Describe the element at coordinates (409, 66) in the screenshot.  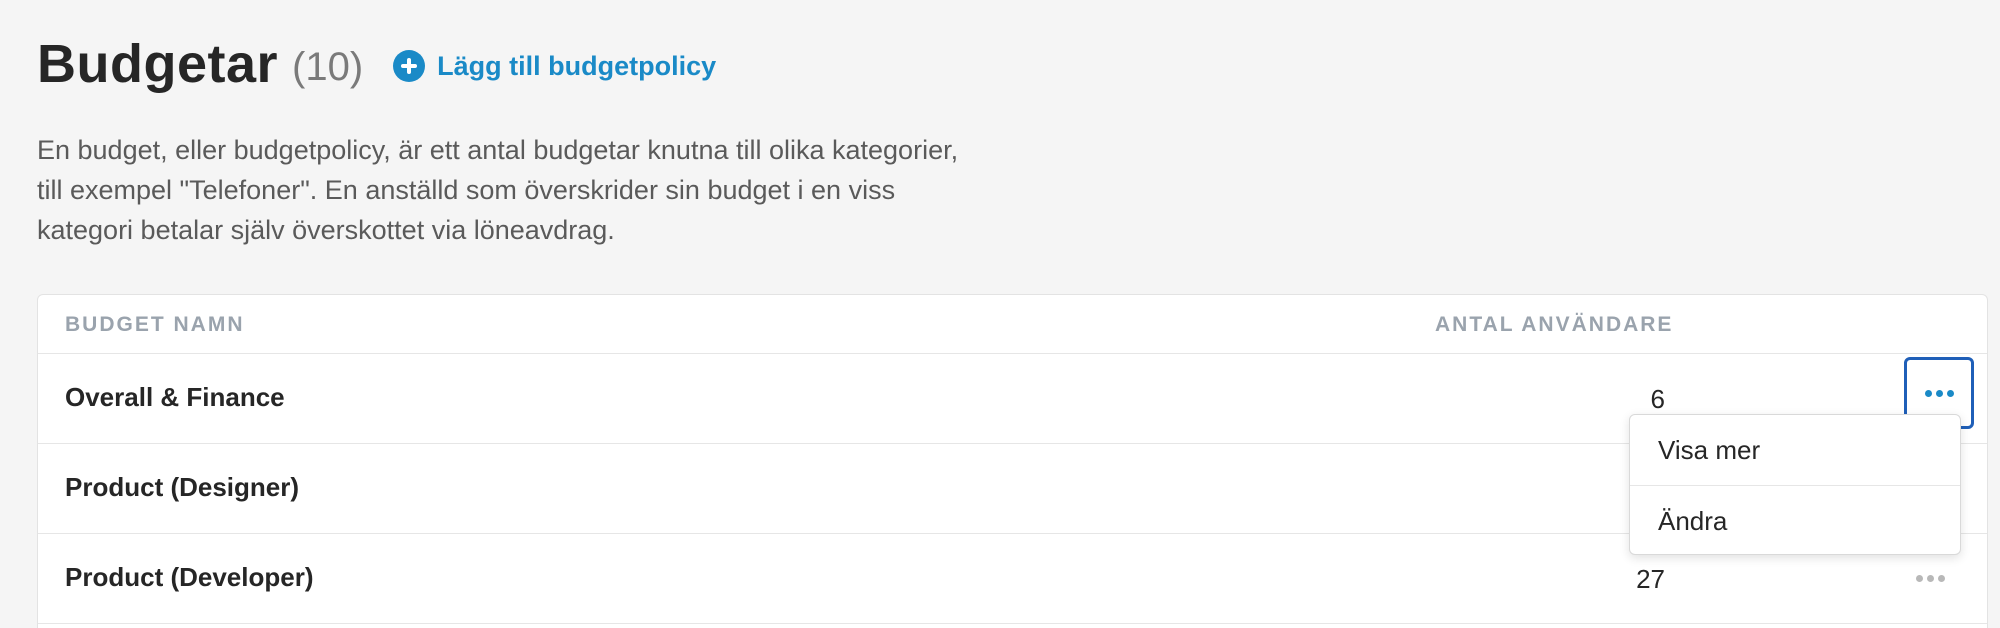
I see `plus-circle-icon` at that location.